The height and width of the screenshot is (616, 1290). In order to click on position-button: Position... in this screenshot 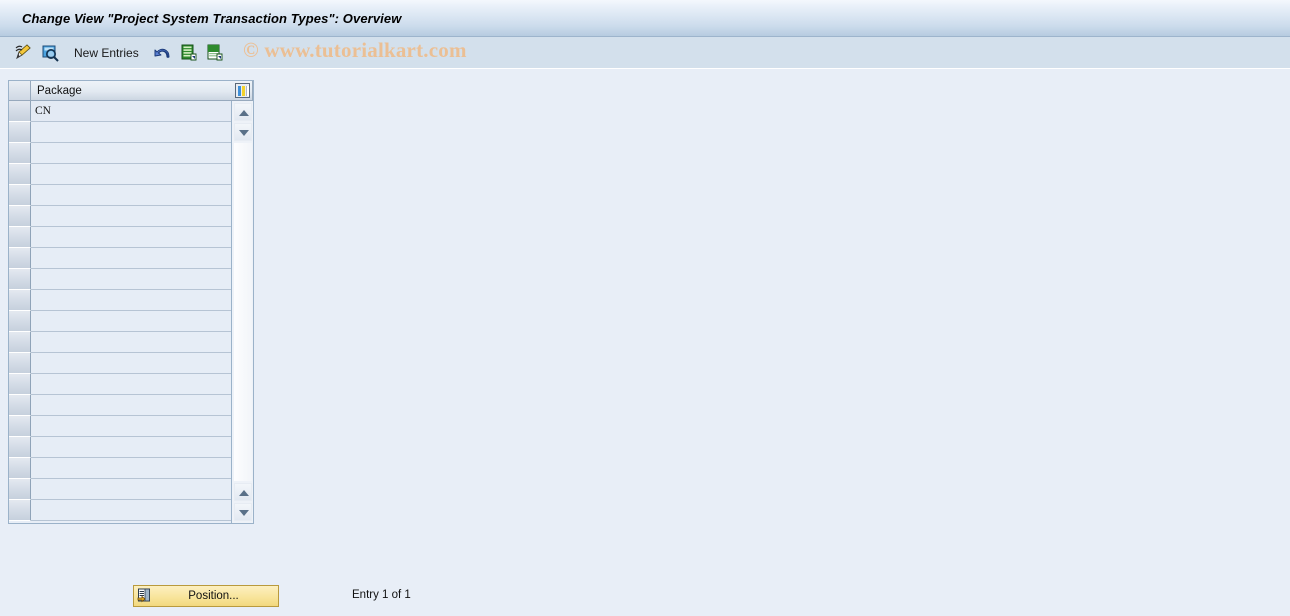, I will do `click(206, 596)`.